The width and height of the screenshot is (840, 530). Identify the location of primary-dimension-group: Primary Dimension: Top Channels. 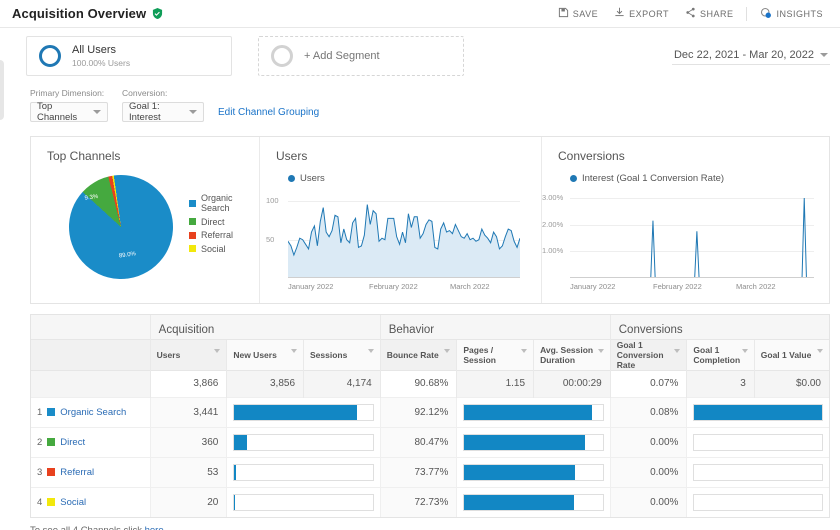
(69, 105).